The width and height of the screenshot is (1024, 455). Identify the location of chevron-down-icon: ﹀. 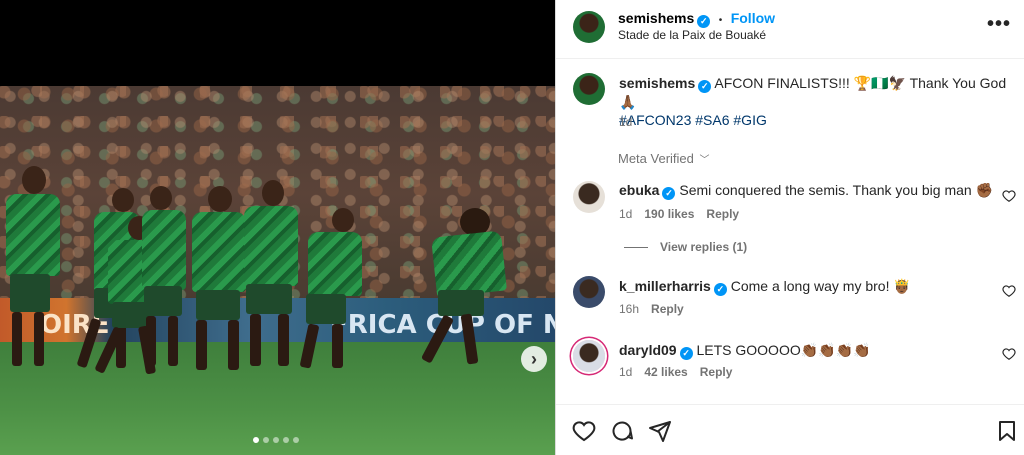
(704, 160).